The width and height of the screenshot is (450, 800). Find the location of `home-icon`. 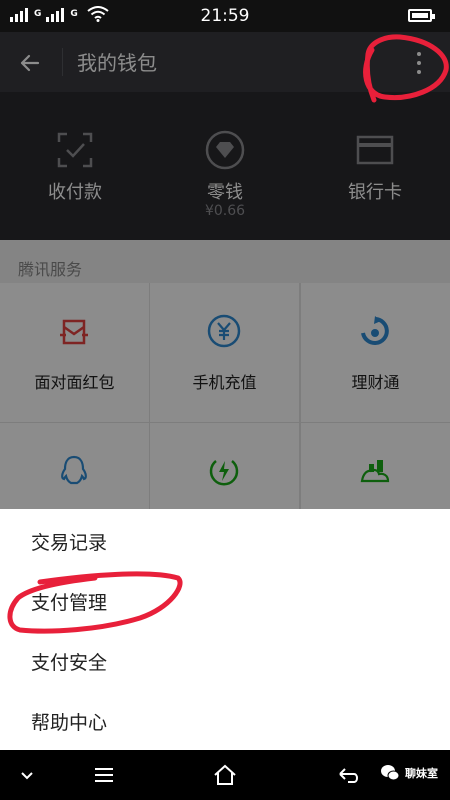

home-icon is located at coordinates (225, 775).